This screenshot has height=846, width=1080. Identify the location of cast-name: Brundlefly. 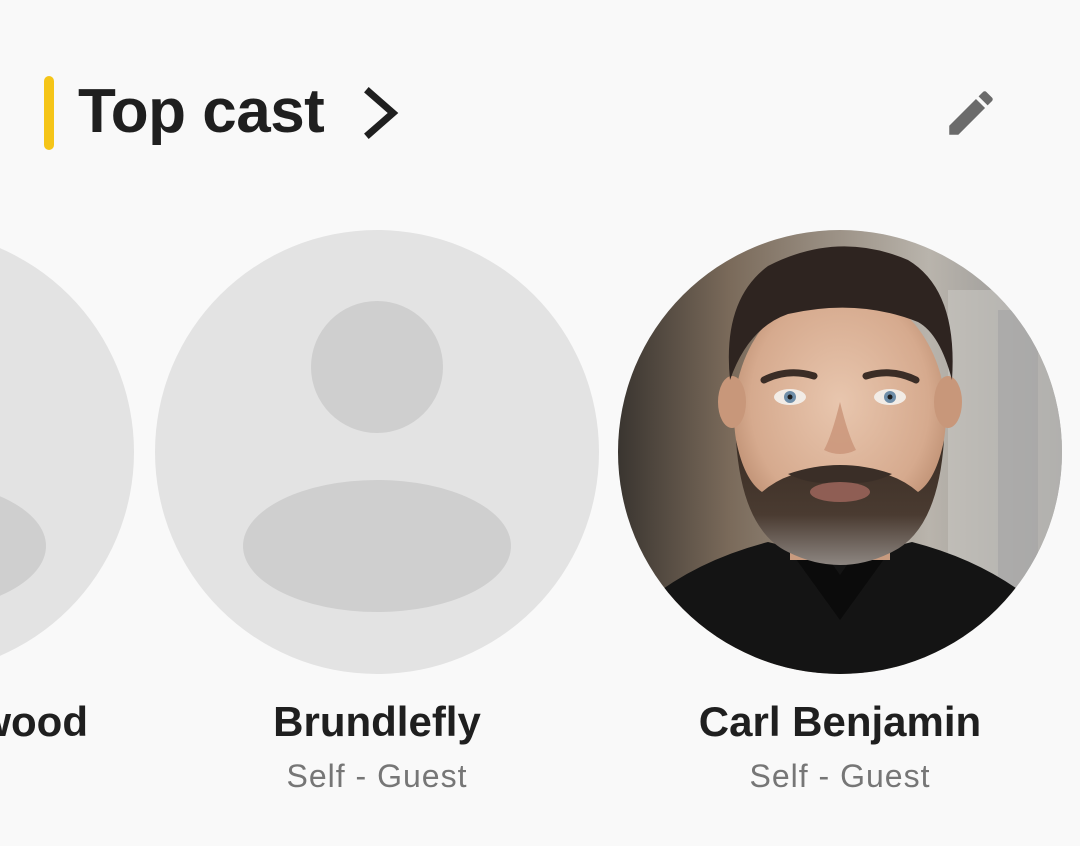
(377, 721).